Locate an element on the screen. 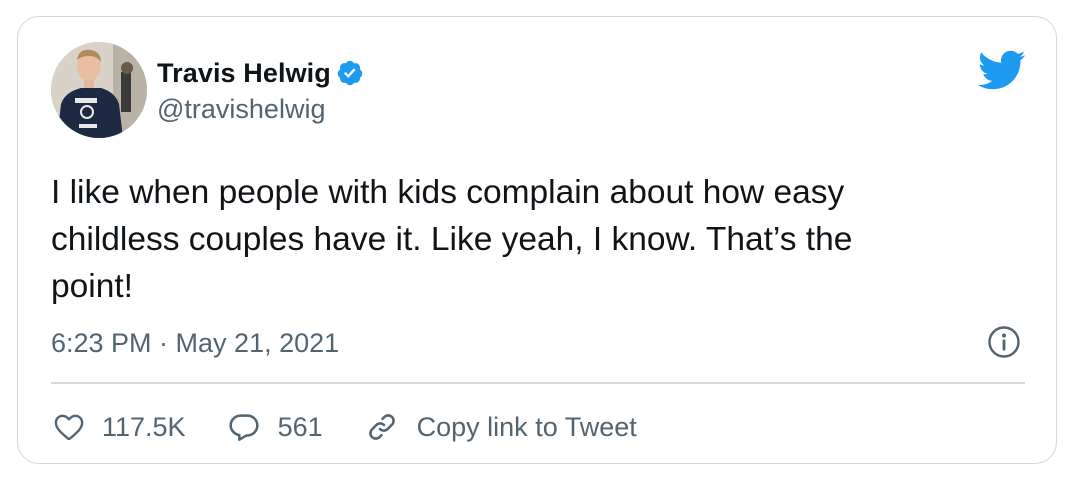 The image size is (1075, 481). reply-count: 561 is located at coordinates (300, 426).